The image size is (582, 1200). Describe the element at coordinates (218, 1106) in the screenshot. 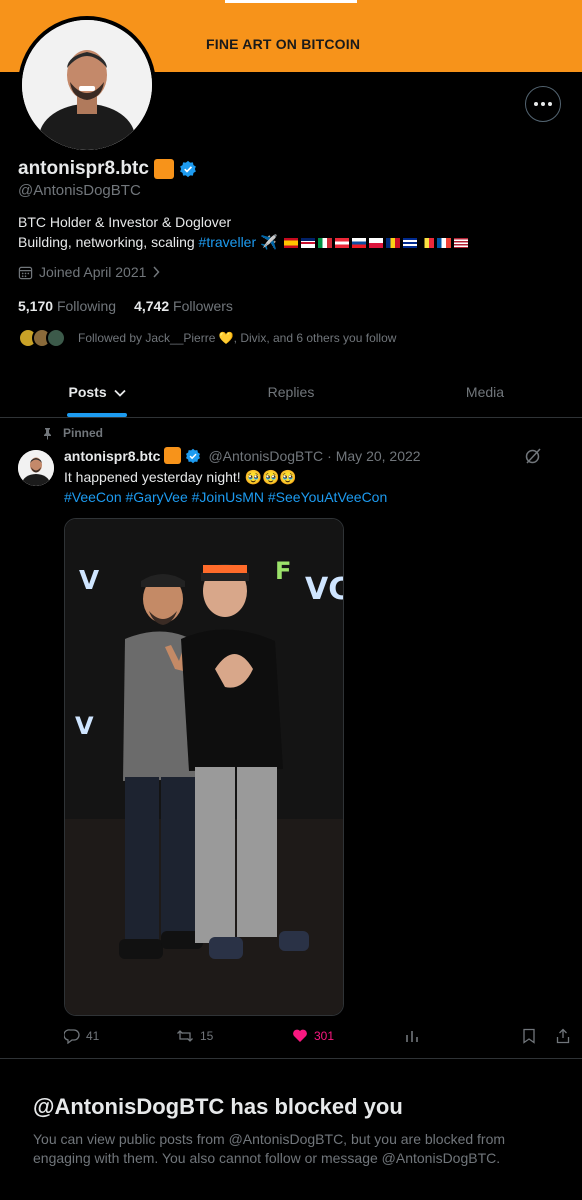

I see `blocked-title: @AntonisDogBTC has blocked you` at that location.